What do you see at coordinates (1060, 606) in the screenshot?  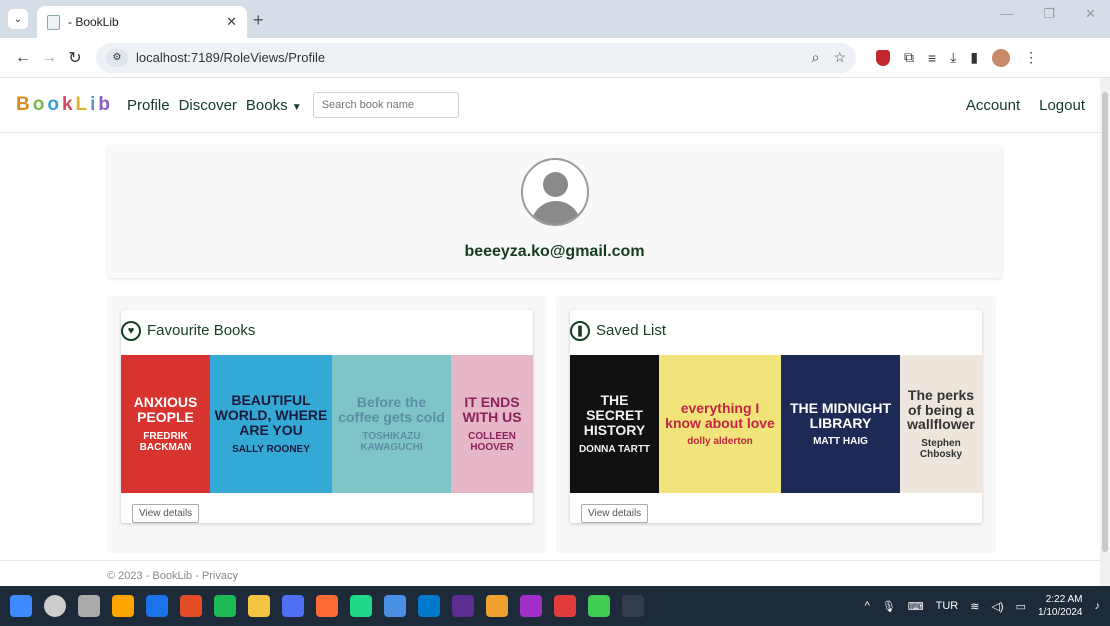 I see `clock: 2:22 AM 1/10/2024` at bounding box center [1060, 606].